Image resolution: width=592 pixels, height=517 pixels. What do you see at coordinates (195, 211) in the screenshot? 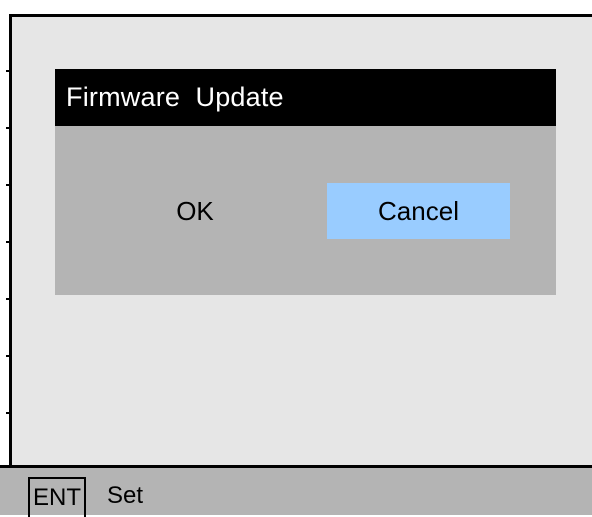
I see `ok-button: OK` at bounding box center [195, 211].